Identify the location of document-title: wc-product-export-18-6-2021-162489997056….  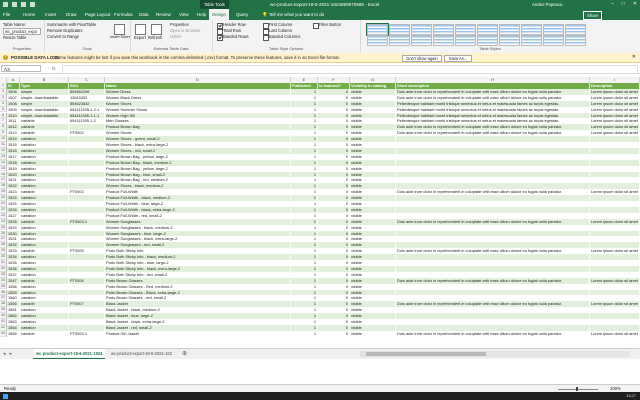
(325, 4).